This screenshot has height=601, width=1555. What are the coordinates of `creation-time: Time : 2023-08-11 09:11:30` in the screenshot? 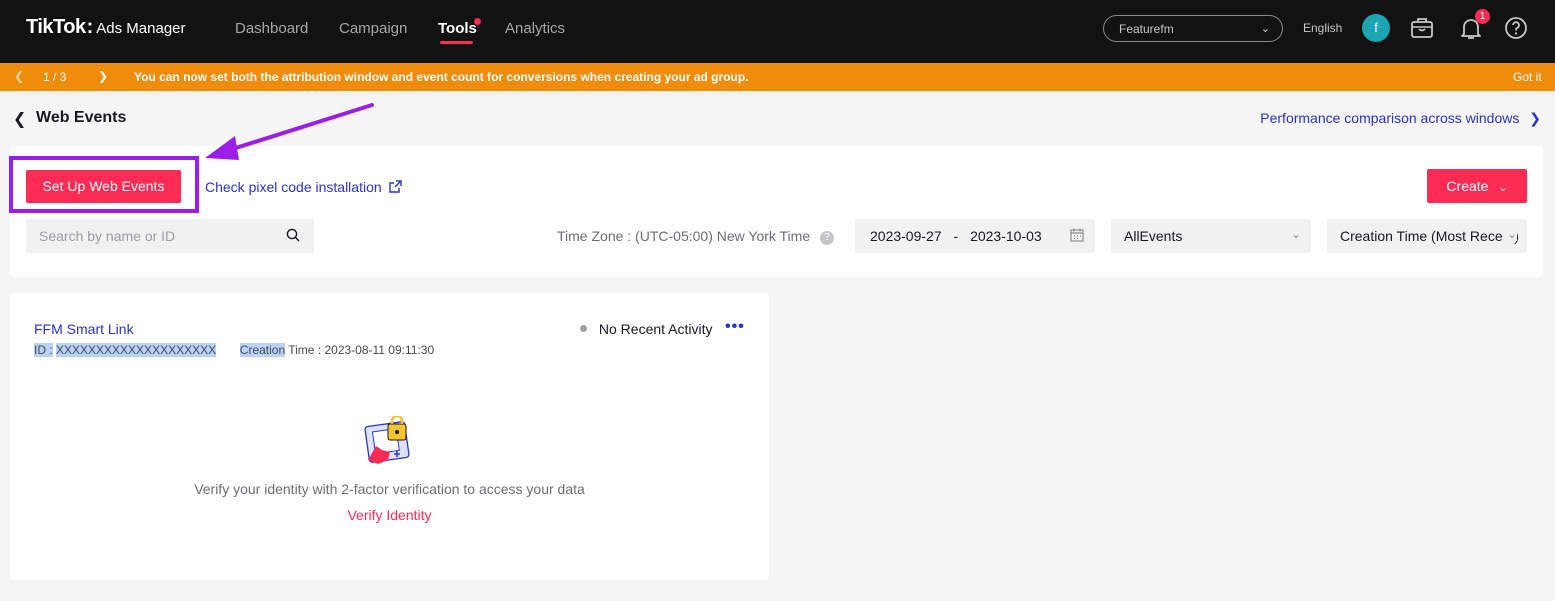 It's located at (360, 350).